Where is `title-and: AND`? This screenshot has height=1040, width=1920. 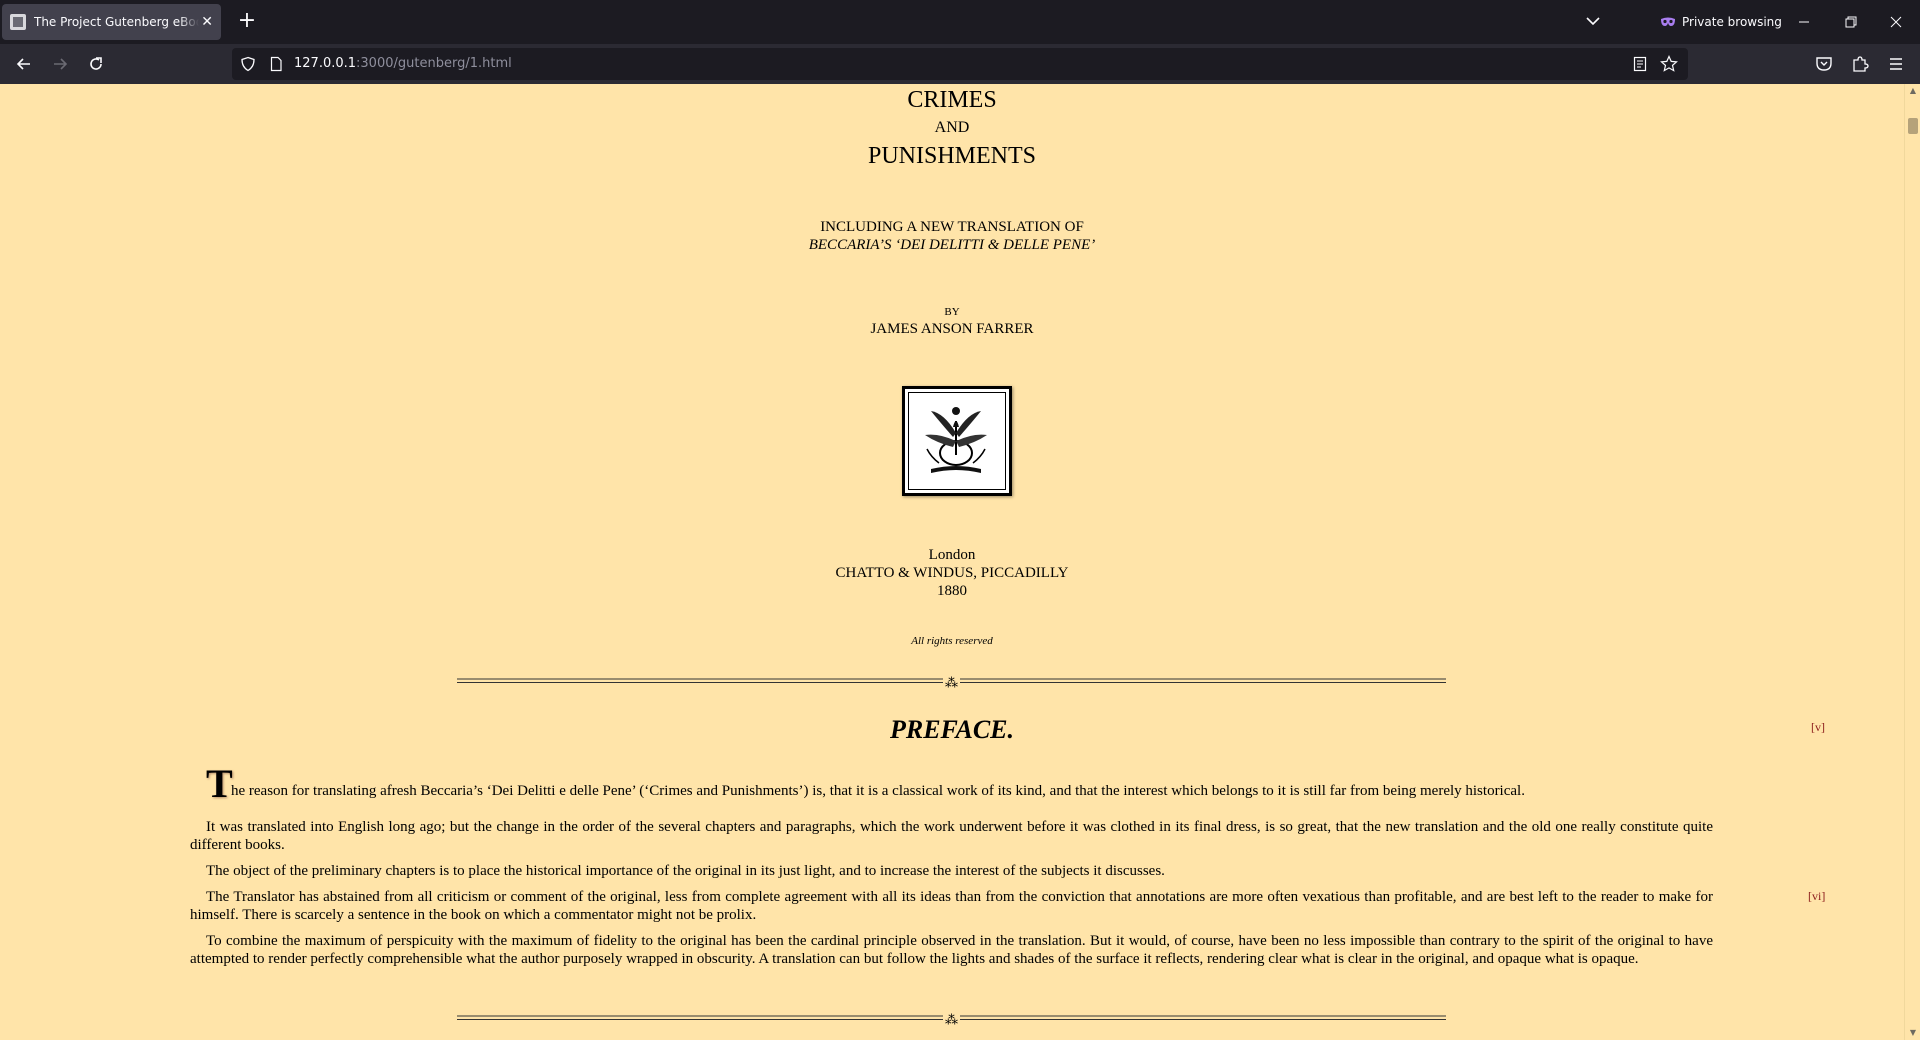 title-and: AND is located at coordinates (952, 127).